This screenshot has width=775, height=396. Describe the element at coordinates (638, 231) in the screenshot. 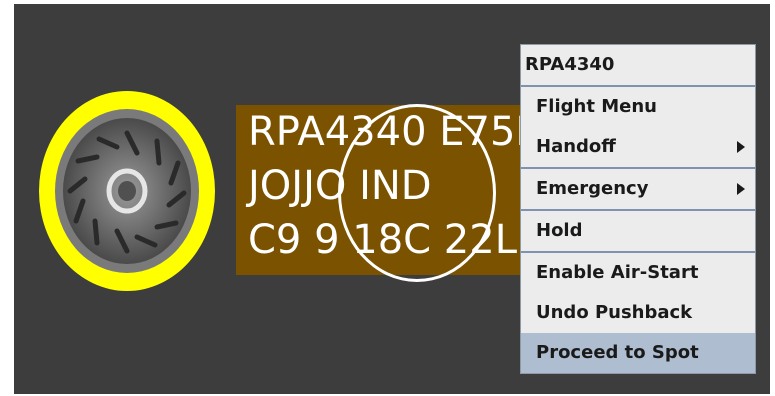

I see `menu-item-hold: Hold` at that location.